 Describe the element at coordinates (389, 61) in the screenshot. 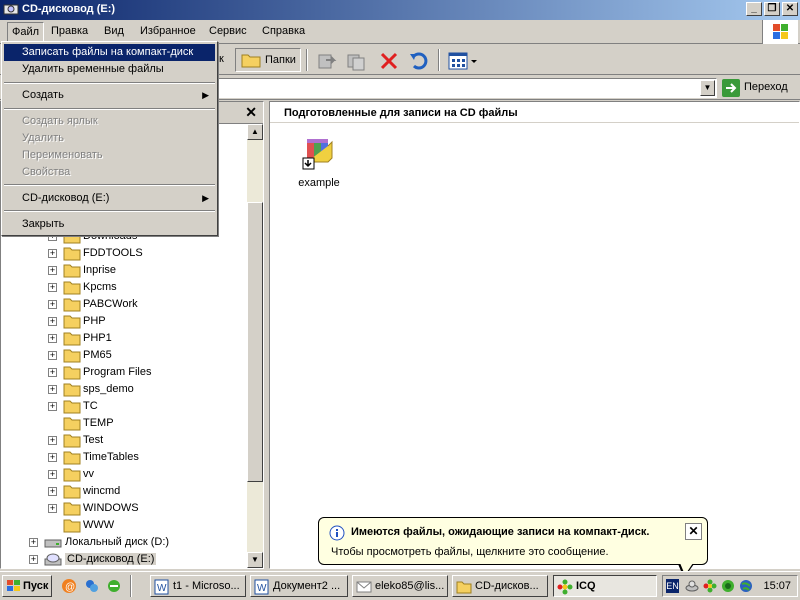

I see `delete-icon` at that location.